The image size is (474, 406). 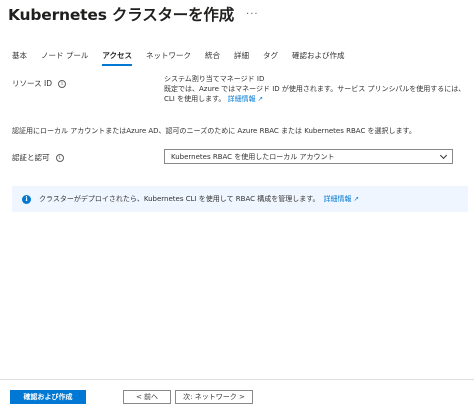 What do you see at coordinates (214, 397) in the screenshot?
I see `next-networking-button: 次: ネットワーク >` at bounding box center [214, 397].